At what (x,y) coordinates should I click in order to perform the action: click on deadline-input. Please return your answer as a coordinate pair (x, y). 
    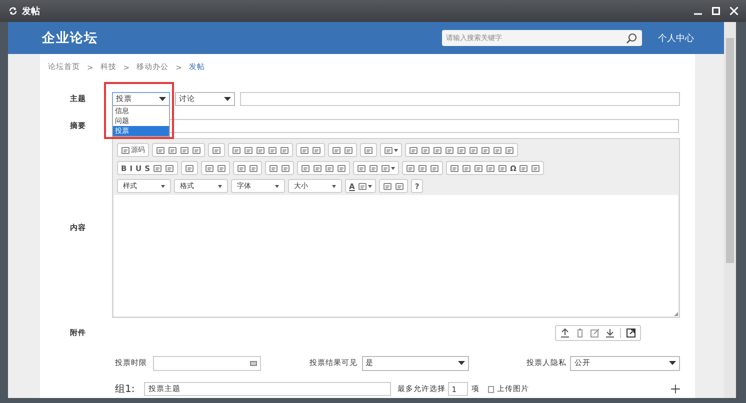
    Looking at the image, I should click on (207, 363).